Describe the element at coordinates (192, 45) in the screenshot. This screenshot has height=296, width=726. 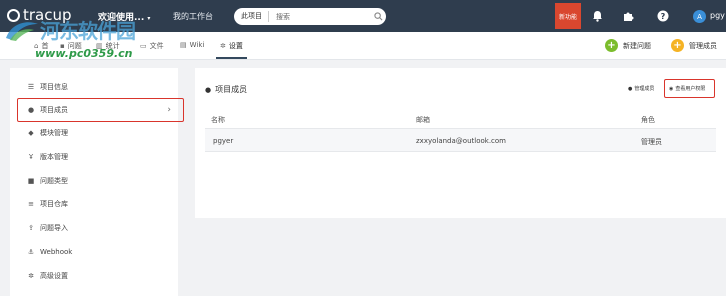
I see `tab-wiki: ▤ Wiki` at that location.